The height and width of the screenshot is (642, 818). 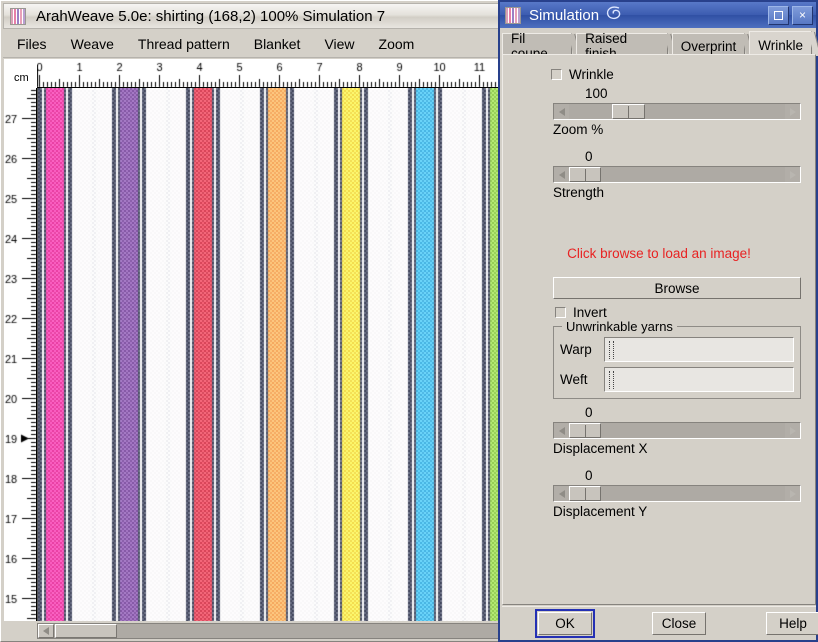 What do you see at coordinates (574, 379) in the screenshot?
I see `weft-label: Weft` at bounding box center [574, 379].